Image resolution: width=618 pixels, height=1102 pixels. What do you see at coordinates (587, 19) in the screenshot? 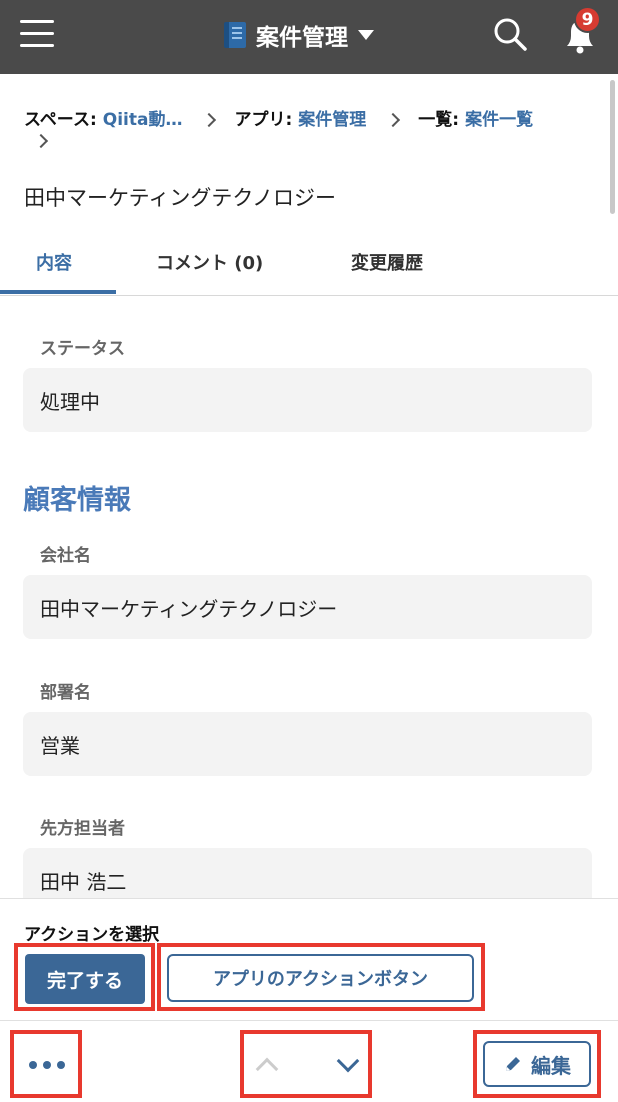
I see `notification-badge: 9` at bounding box center [587, 19].